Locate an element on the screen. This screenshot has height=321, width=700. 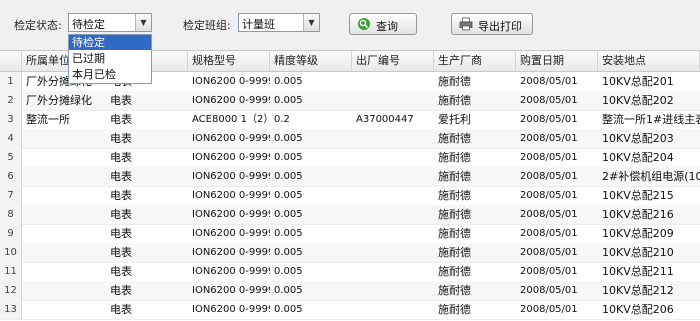
column-header-location: 安装地点 is located at coordinates (649, 61).